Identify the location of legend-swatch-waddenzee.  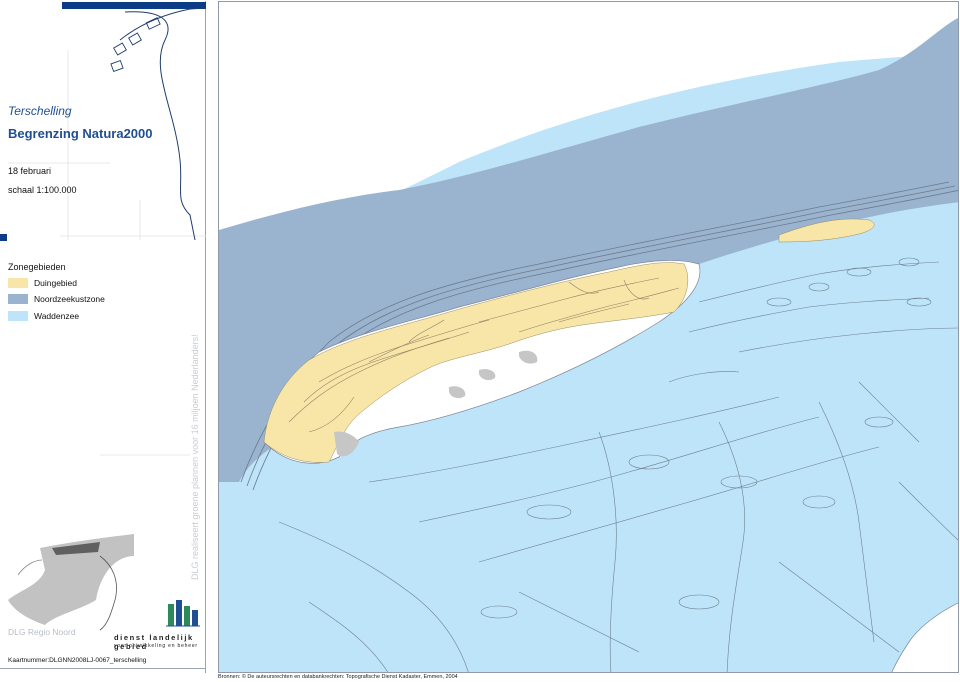
(18, 316).